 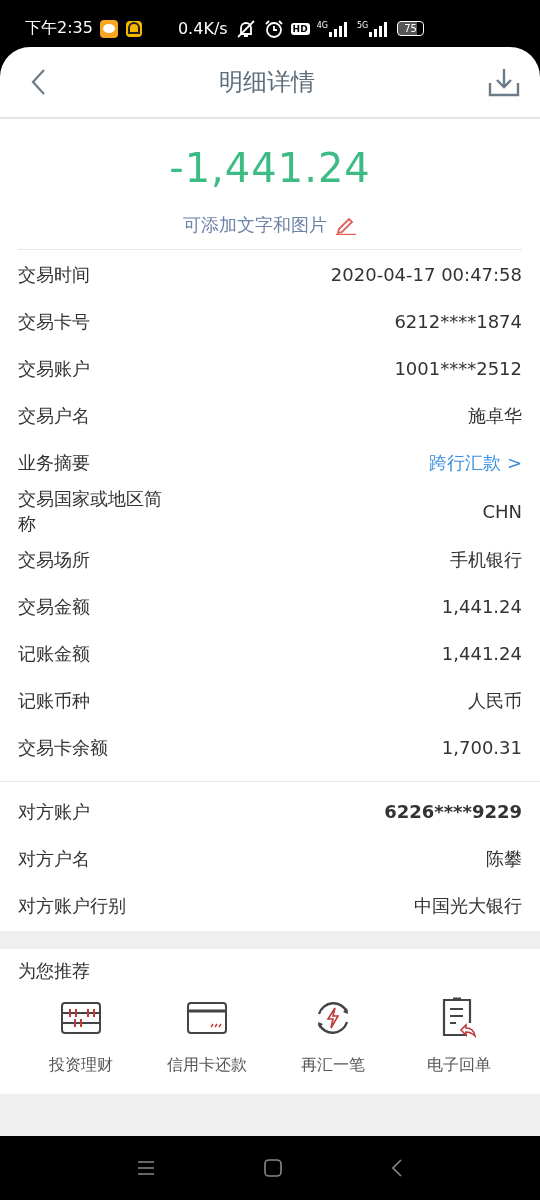 What do you see at coordinates (273, 28) in the screenshot?
I see `alarm-icon` at bounding box center [273, 28].